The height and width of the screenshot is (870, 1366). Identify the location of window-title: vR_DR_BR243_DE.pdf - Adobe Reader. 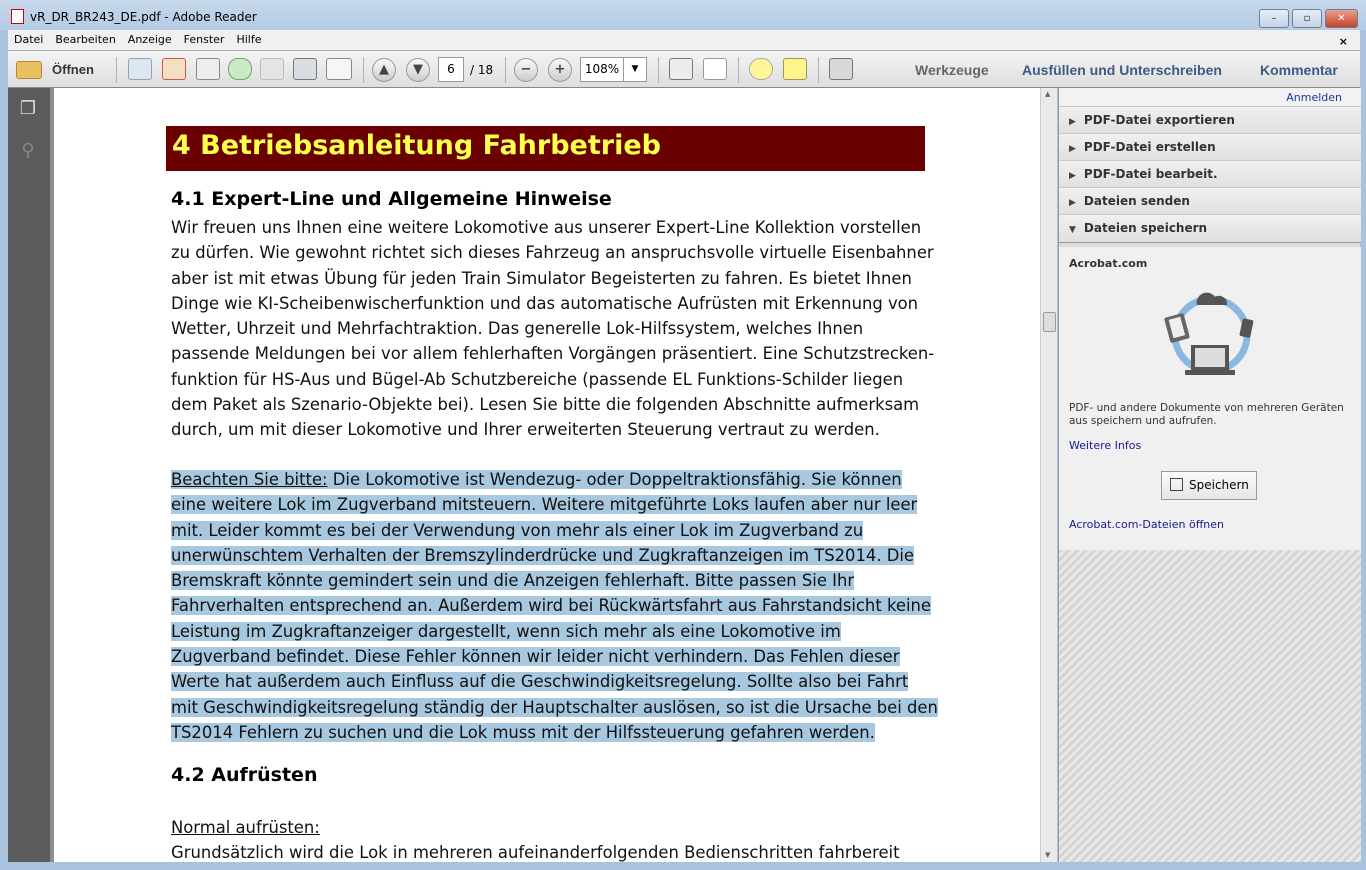
(143, 17).